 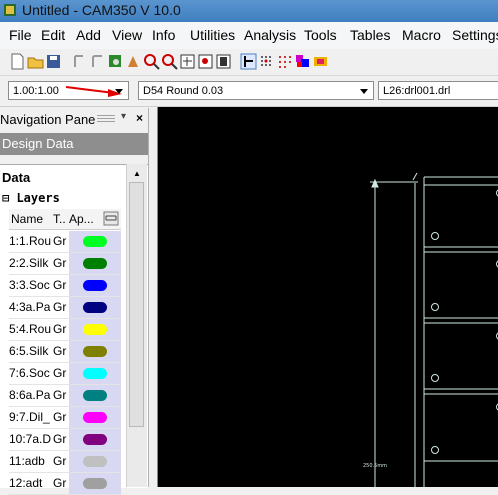 What do you see at coordinates (212, 35) in the screenshot?
I see `menu-utilities: Utilities` at bounding box center [212, 35].